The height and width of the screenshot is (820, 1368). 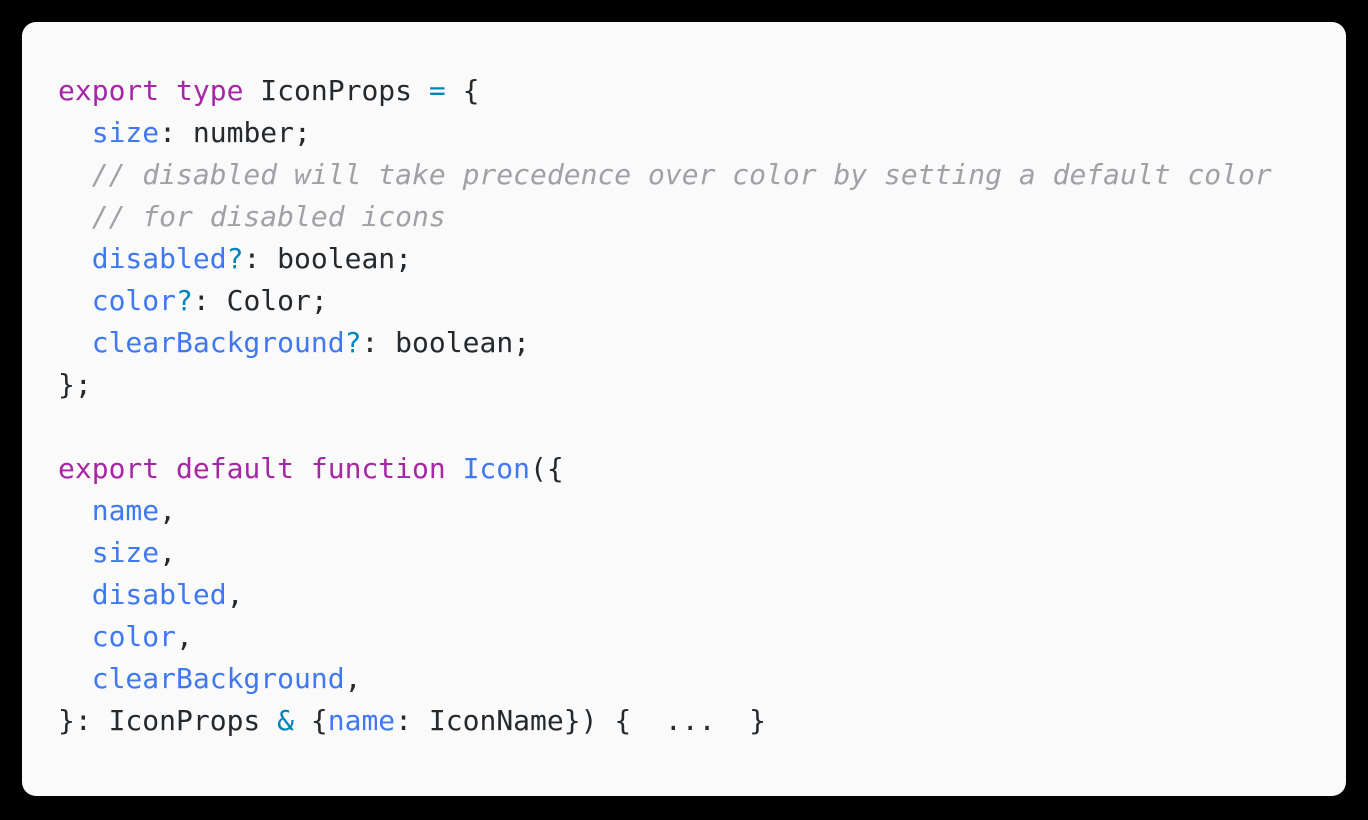 What do you see at coordinates (702, 553) in the screenshot?
I see `code-line: size,` at bounding box center [702, 553].